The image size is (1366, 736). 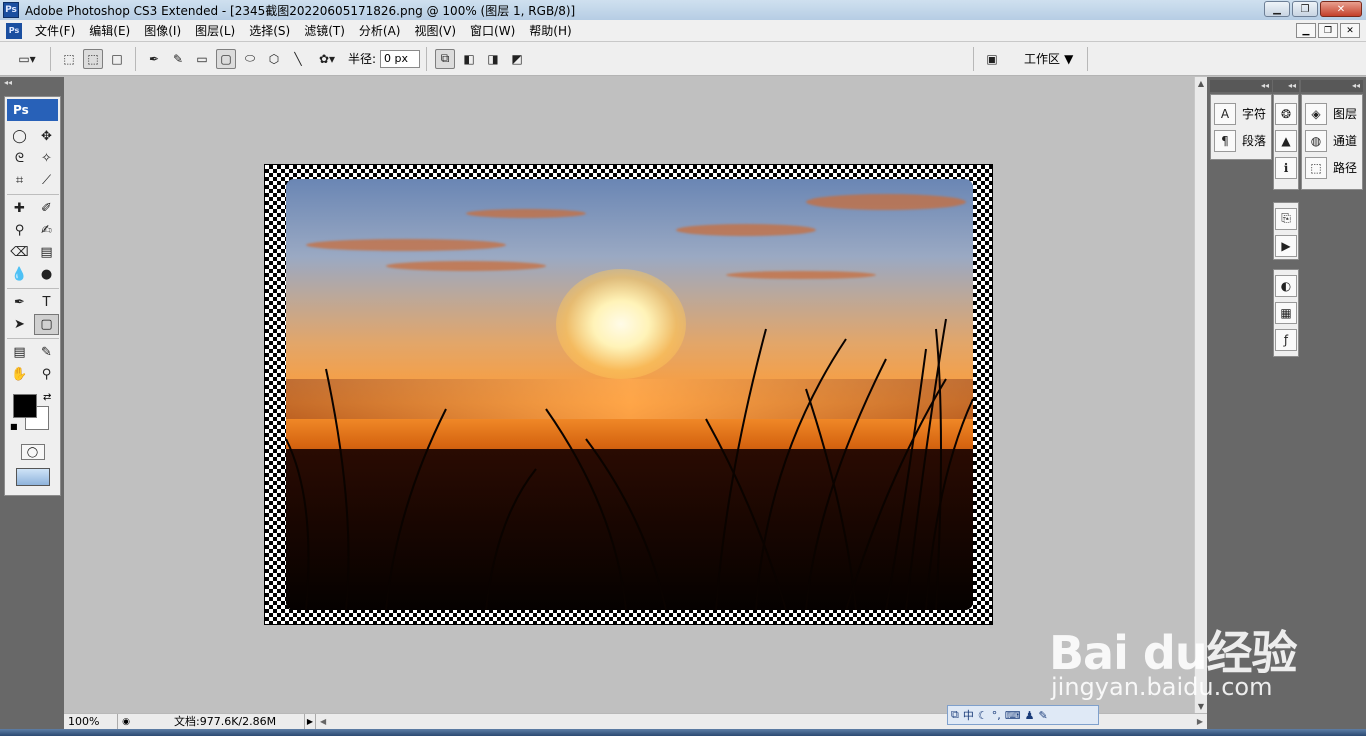 What do you see at coordinates (19, 374) in the screenshot?
I see `hand-tool-icon: ✋` at bounding box center [19, 374].